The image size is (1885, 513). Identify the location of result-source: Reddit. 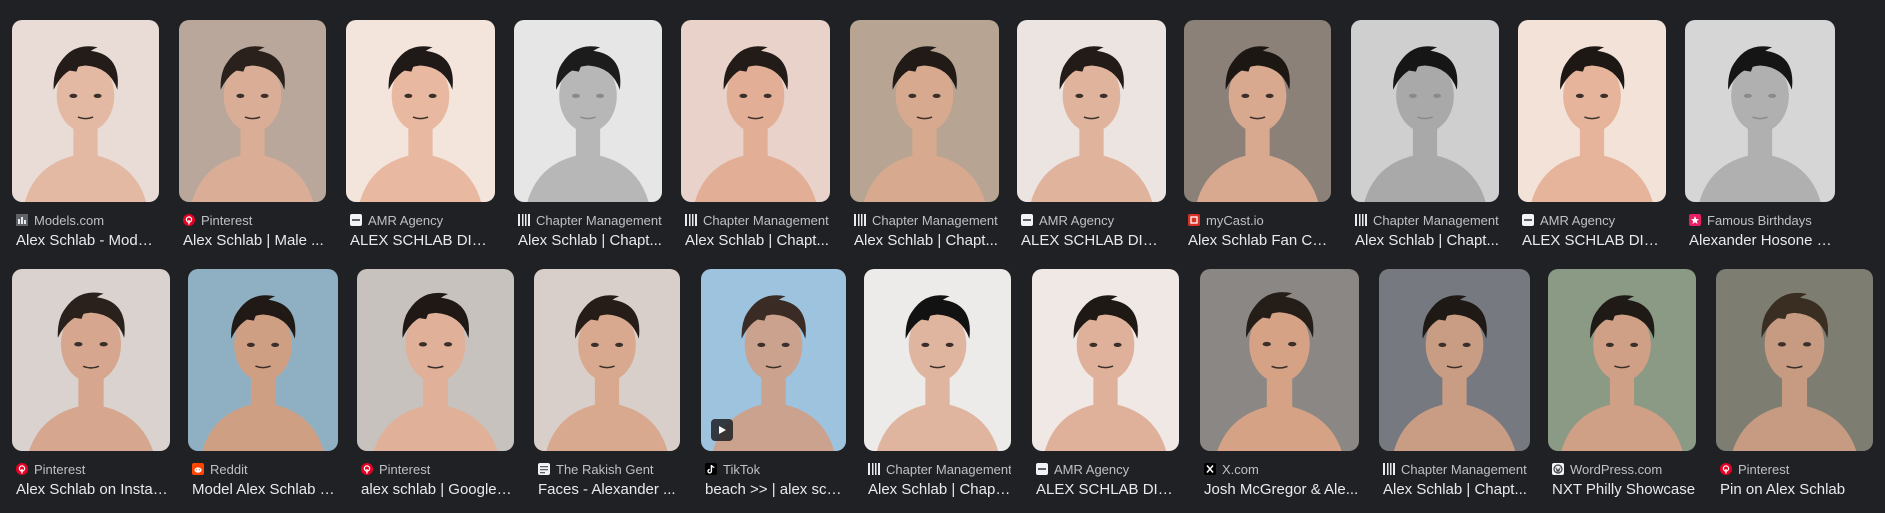
(265, 469).